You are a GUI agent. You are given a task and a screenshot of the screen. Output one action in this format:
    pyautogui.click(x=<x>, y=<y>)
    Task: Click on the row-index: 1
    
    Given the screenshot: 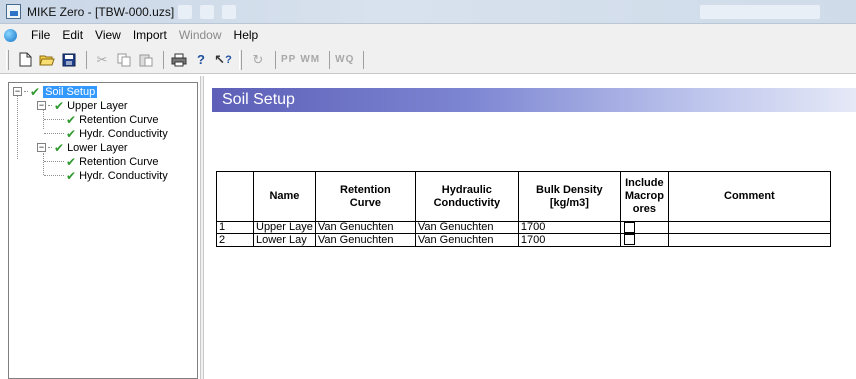 What is the action you would take?
    pyautogui.click(x=235, y=227)
    